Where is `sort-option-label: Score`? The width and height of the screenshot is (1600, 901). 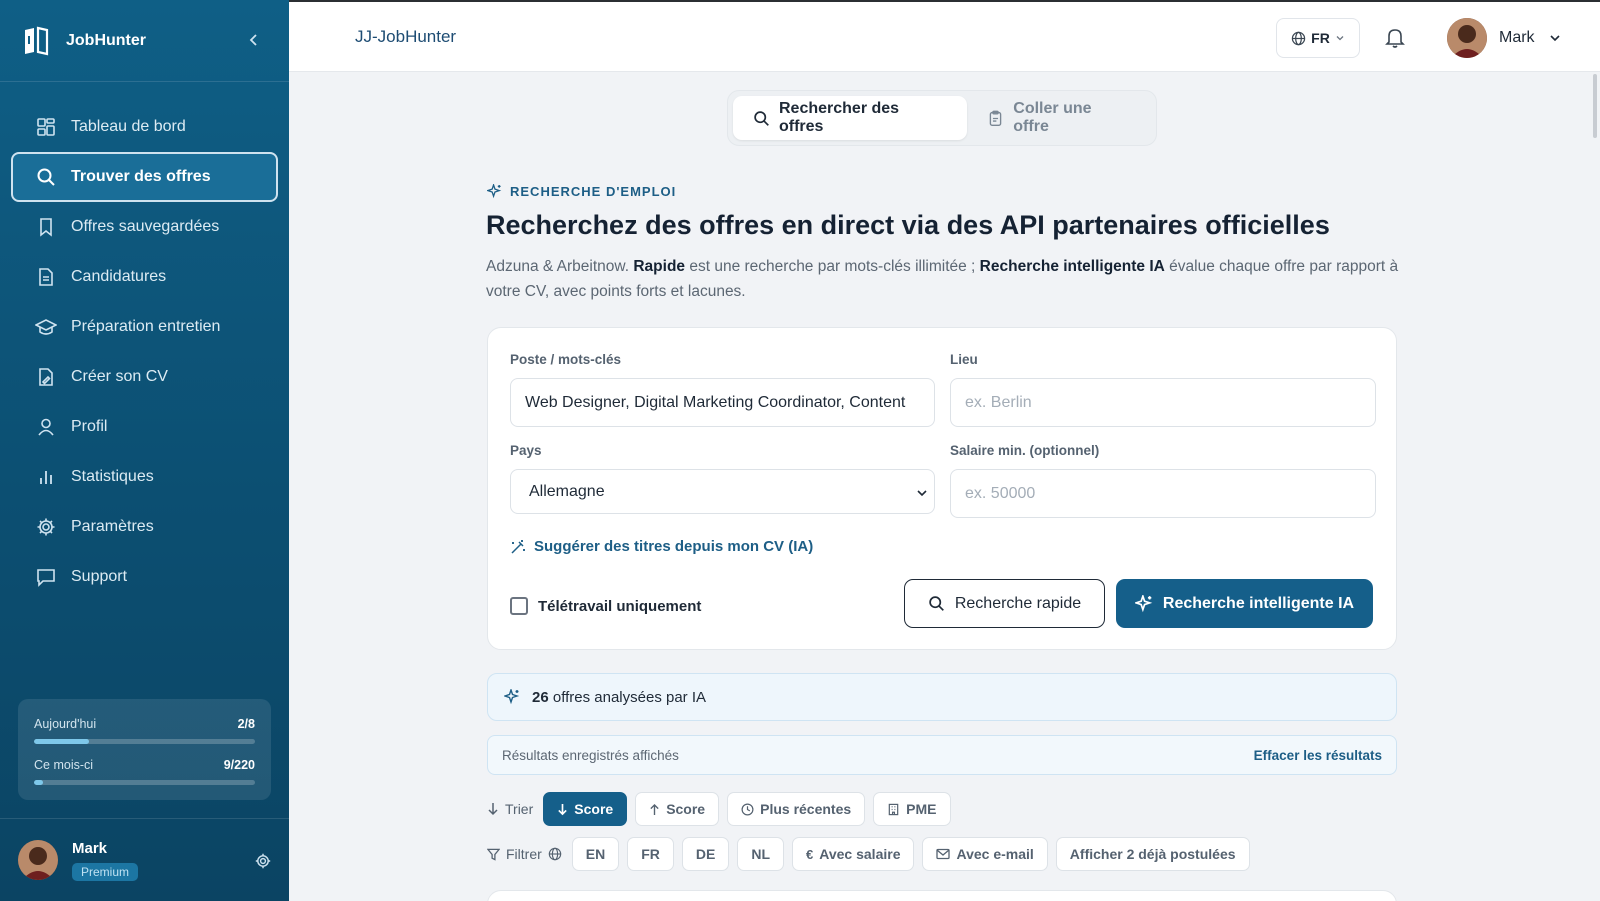
sort-option-label: Score is located at coordinates (686, 809).